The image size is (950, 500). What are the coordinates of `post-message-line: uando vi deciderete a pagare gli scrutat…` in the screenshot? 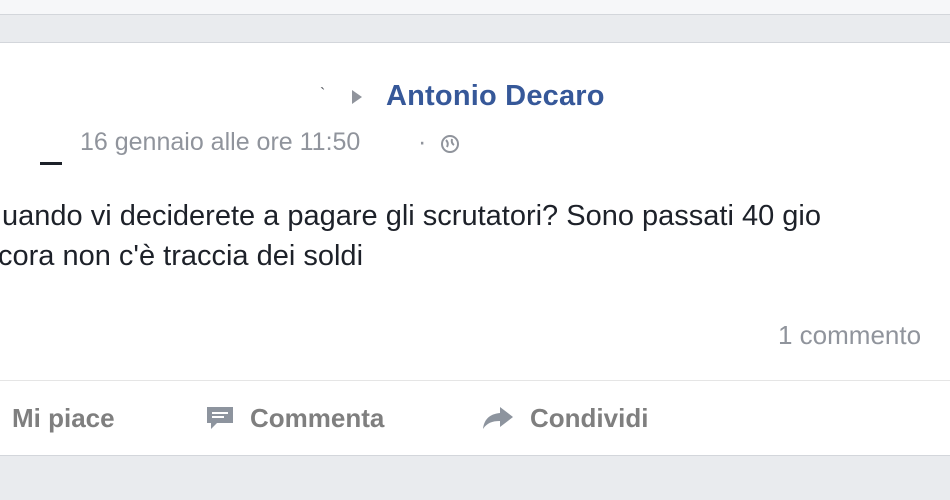 It's located at (411, 216).